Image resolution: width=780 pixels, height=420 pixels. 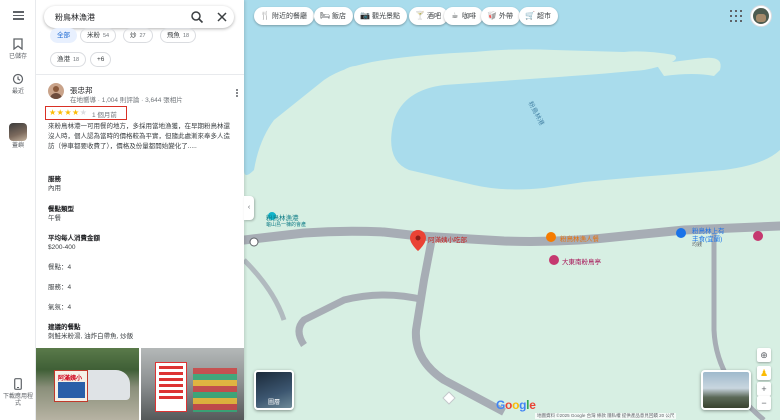 I want to click on detail-service-score: 服務：4, so click(x=60, y=287).